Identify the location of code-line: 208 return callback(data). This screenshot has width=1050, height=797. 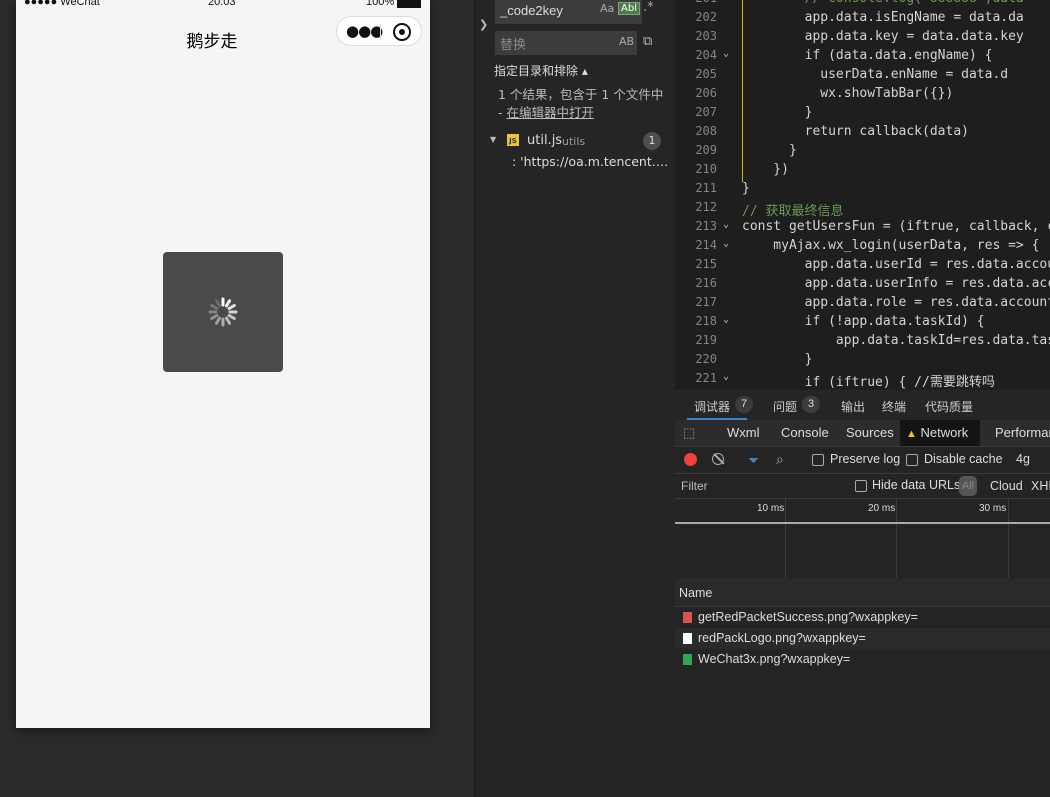
(862, 133).